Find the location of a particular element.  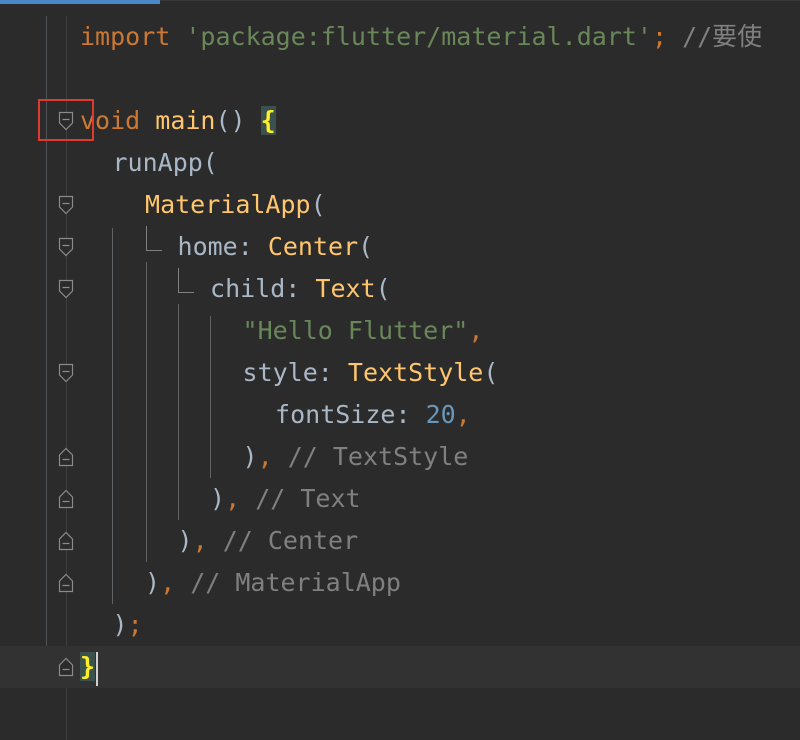

code-line-3: void main() { is located at coordinates (400, 121).